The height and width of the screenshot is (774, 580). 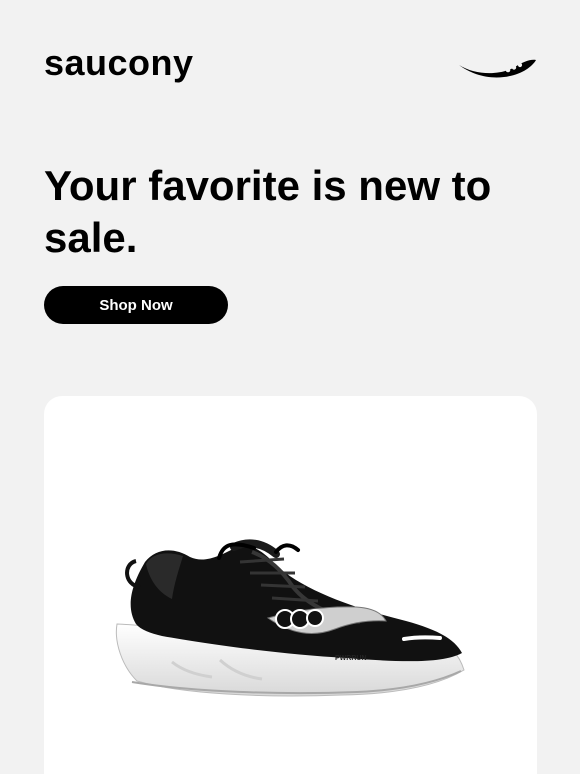 What do you see at coordinates (119, 63) in the screenshot?
I see `saucony-logo: saucony` at bounding box center [119, 63].